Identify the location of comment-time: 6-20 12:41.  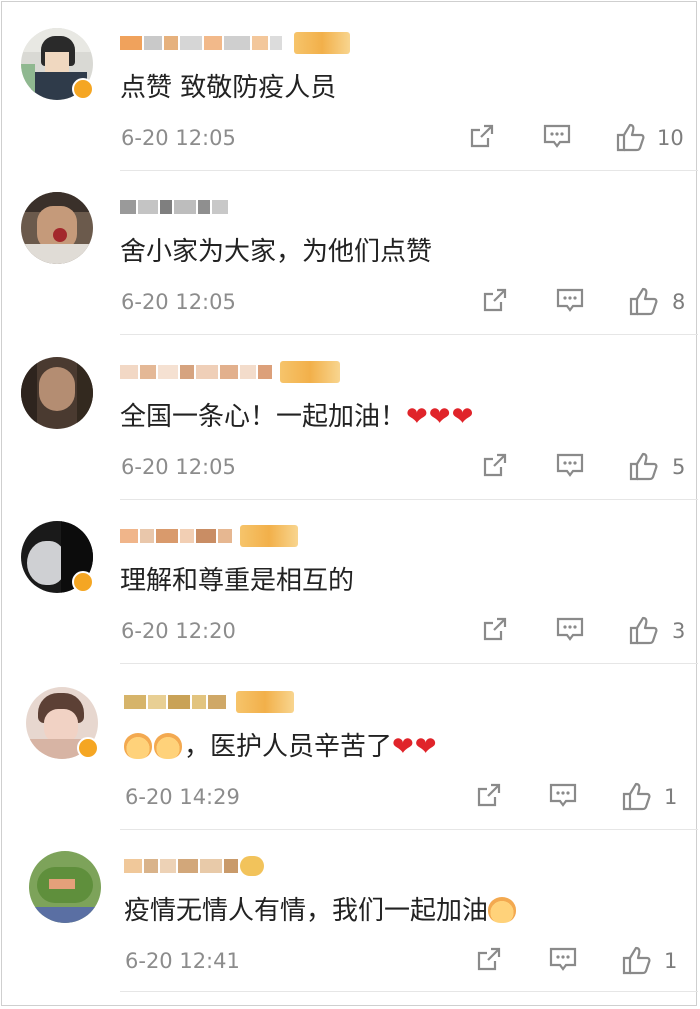
(182, 961).